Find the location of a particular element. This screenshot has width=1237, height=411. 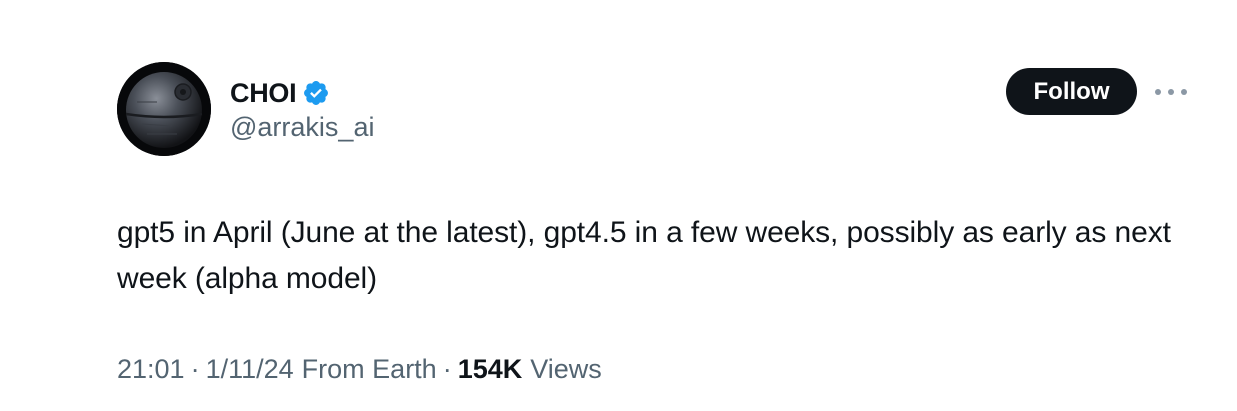

verified-badge-icon is located at coordinates (316, 93).